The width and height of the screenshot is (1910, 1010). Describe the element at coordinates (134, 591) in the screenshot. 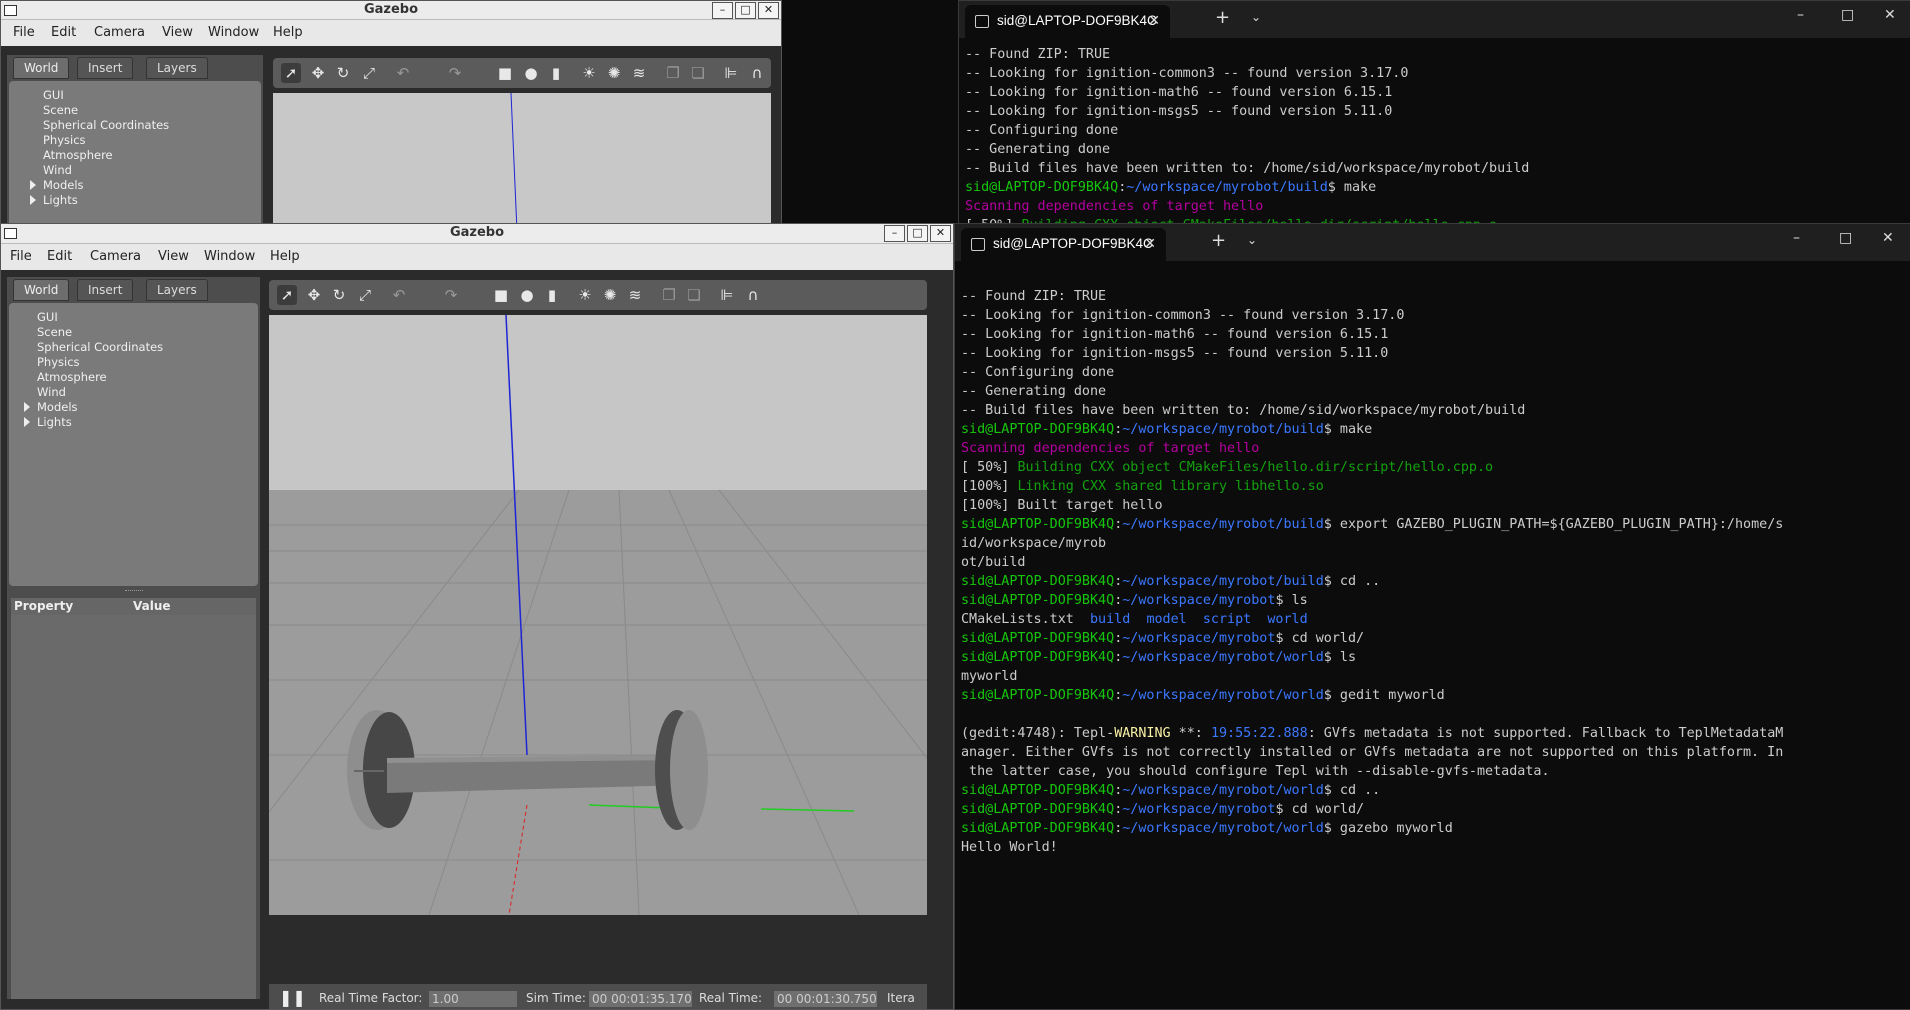

I see `splitter-handle` at that location.